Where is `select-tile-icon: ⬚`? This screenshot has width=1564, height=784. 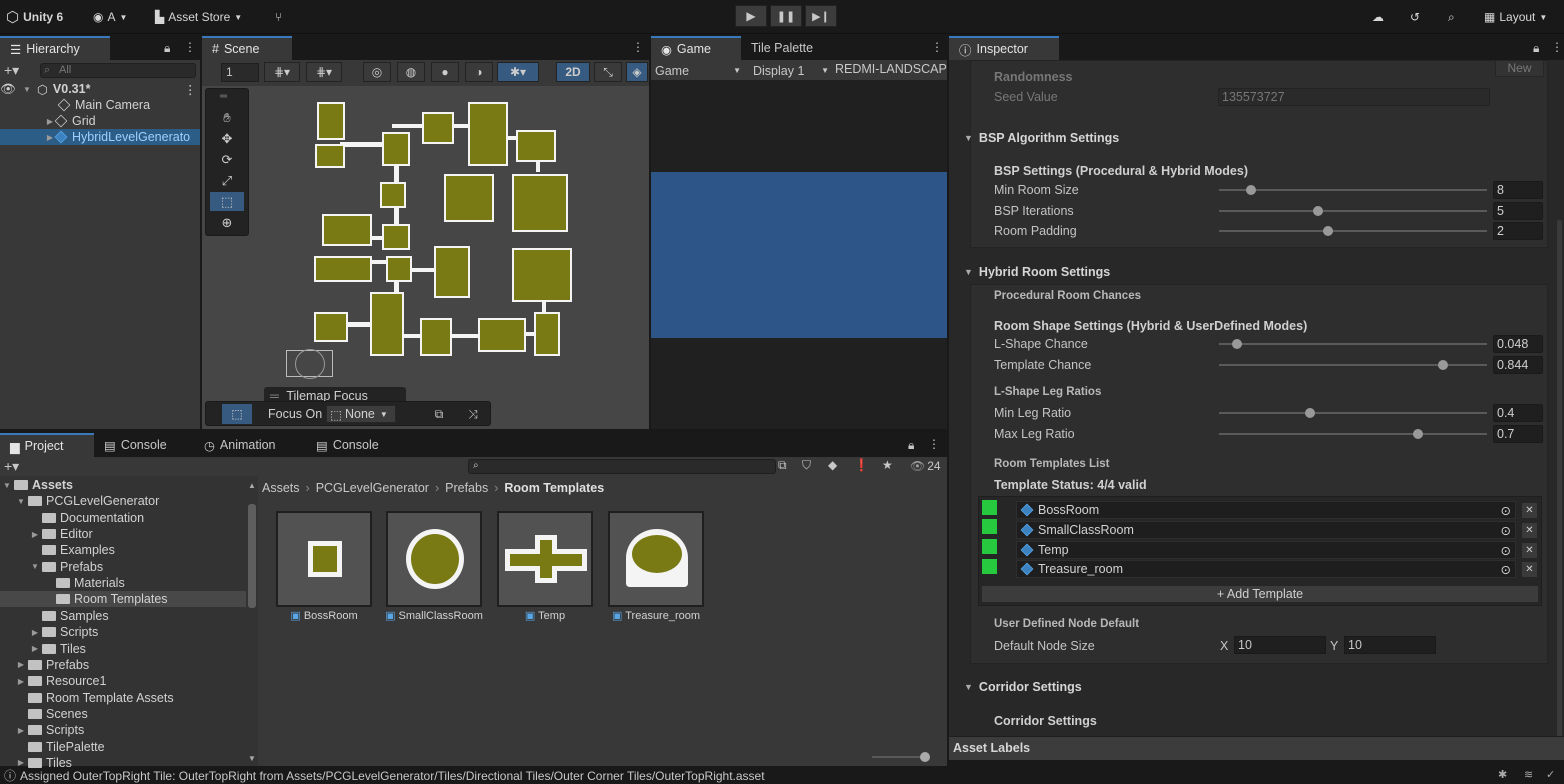
select-tile-icon: ⬚ is located at coordinates (237, 414).